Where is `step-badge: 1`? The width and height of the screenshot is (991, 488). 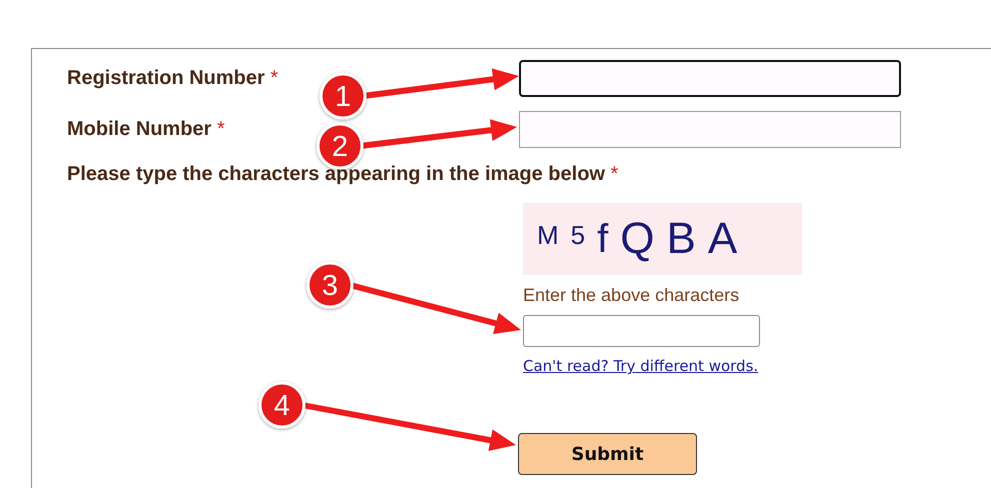 step-badge: 1 is located at coordinates (343, 96).